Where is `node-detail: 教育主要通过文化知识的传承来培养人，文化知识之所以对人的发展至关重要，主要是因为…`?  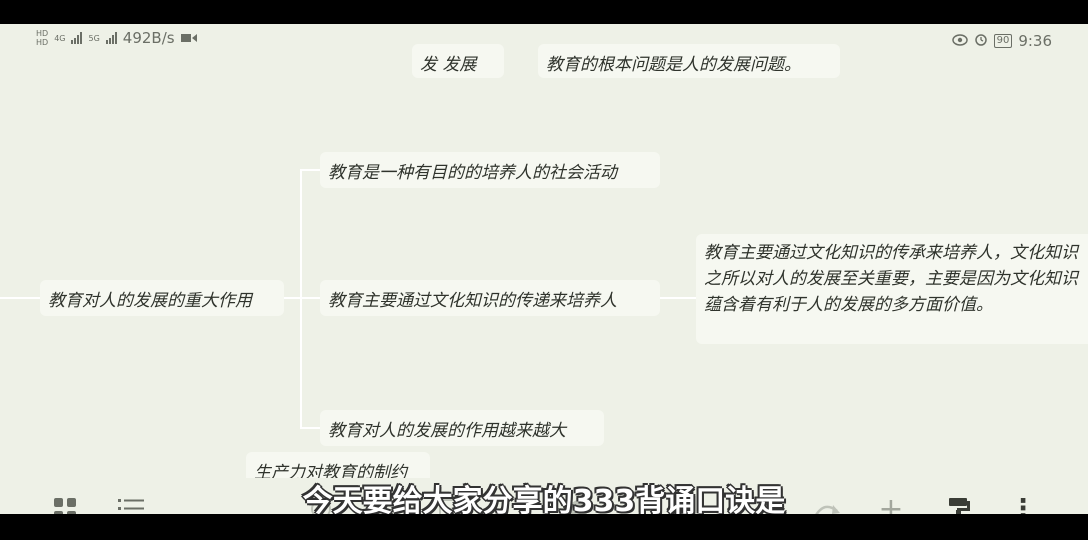 node-detail: 教育主要通过文化知识的传承来培养人，文化知识之所以对人的发展至关重要，主要是因为… is located at coordinates (892, 289).